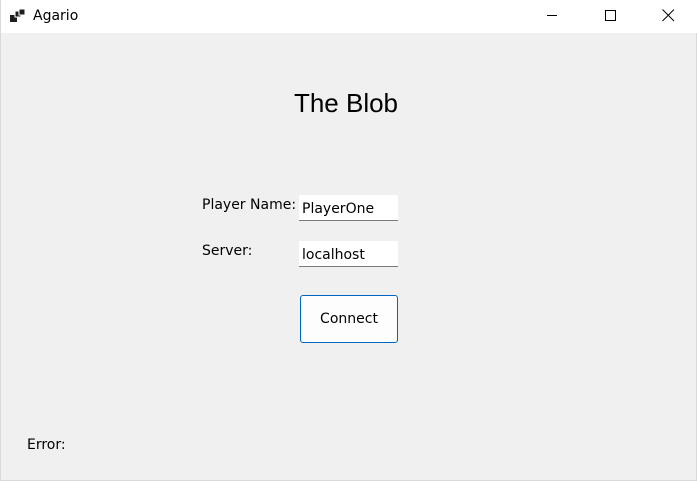 This screenshot has width=697, height=481. Describe the element at coordinates (348, 208) in the screenshot. I see `player-name-input` at that location.